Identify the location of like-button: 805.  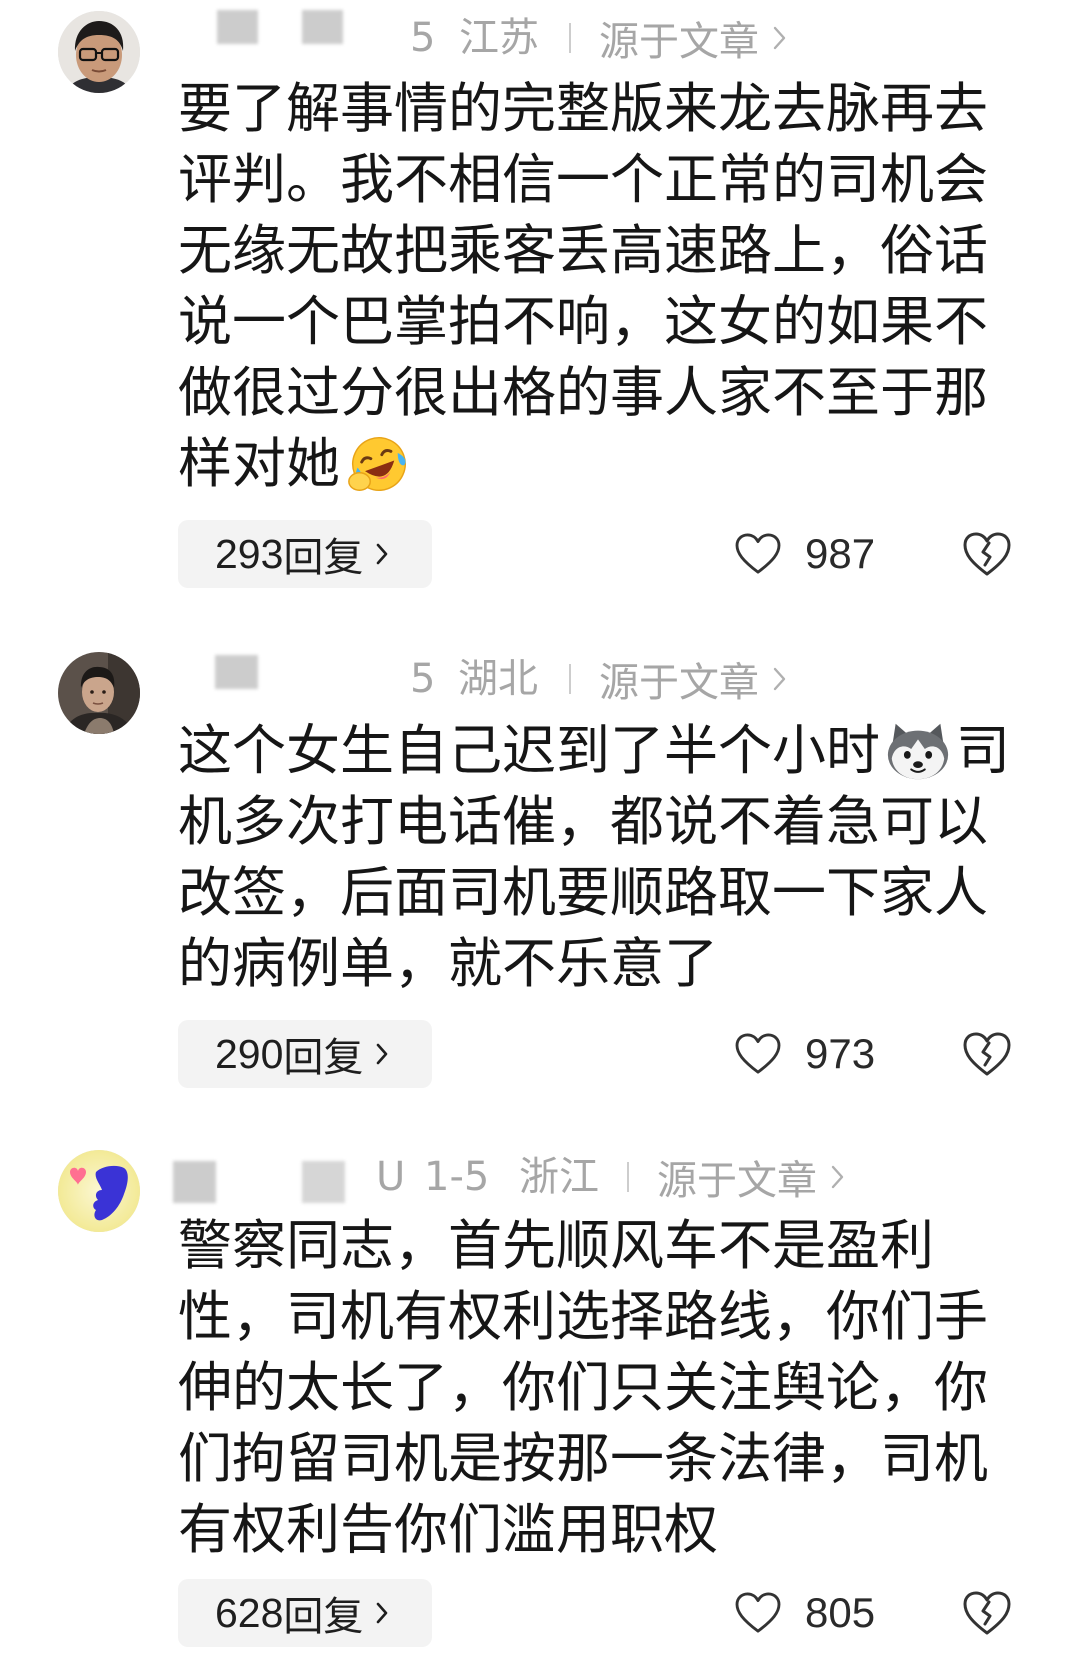
(805, 1613).